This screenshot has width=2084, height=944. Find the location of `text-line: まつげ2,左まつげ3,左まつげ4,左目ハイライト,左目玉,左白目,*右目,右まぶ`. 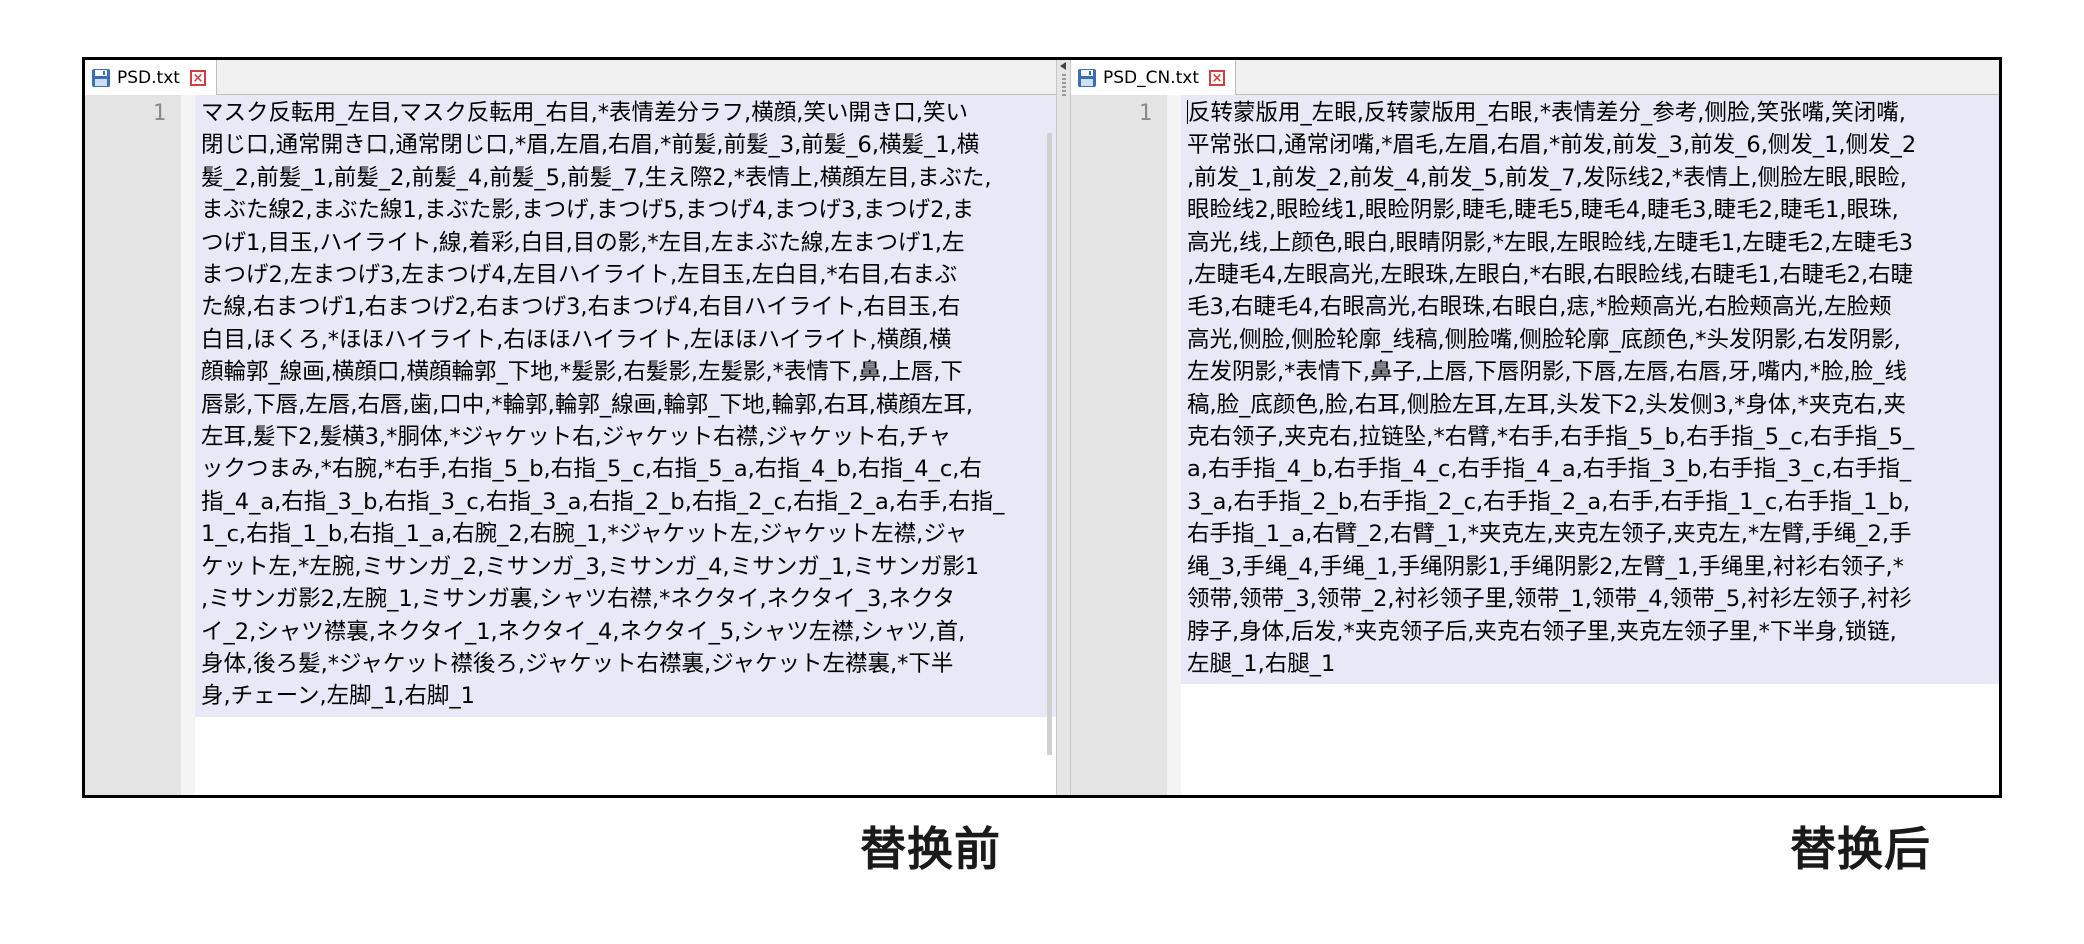

text-line: まつげ2,左まつげ3,左まつげ4,左目ハイライト,左目玉,左白目,*右目,右まぶ is located at coordinates (579, 275).